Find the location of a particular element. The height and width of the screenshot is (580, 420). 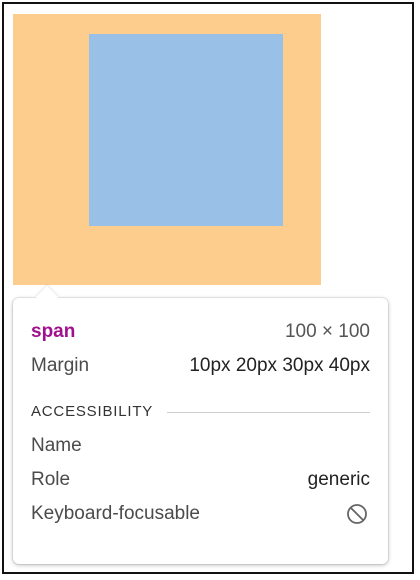

element-info-row: span 100 × 100 is located at coordinates (200, 332).